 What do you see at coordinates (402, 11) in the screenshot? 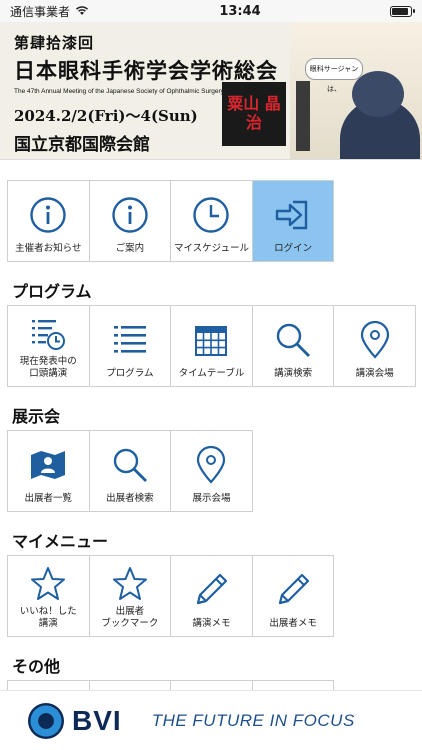
I see `battery-icon` at bounding box center [402, 11].